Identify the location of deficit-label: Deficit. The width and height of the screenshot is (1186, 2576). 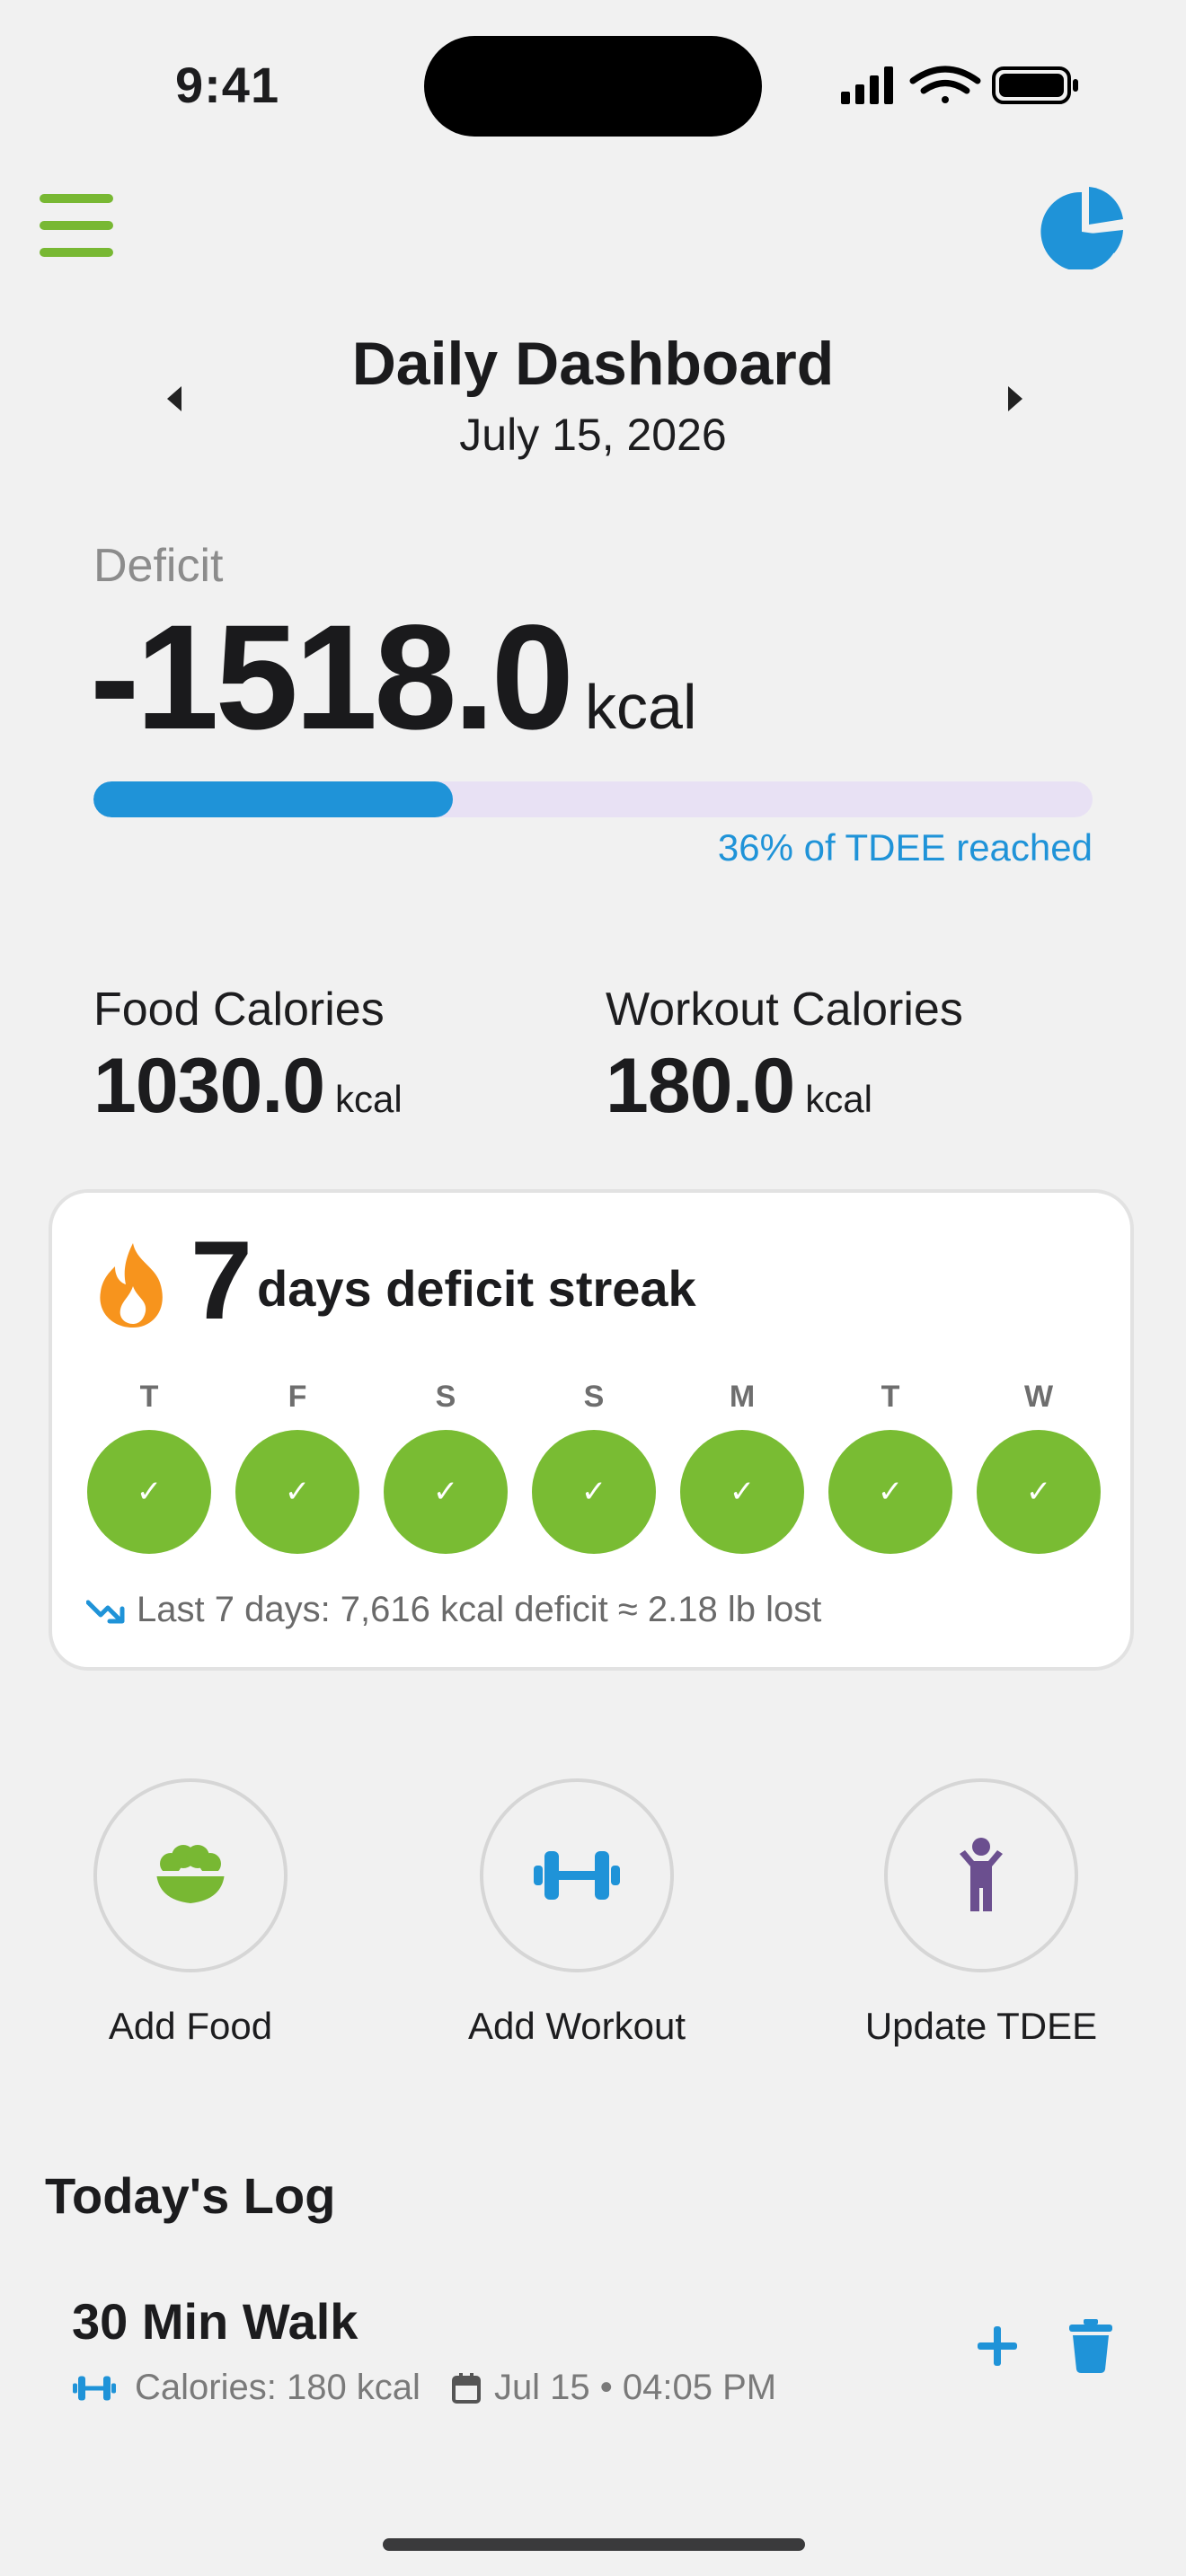
(158, 566).